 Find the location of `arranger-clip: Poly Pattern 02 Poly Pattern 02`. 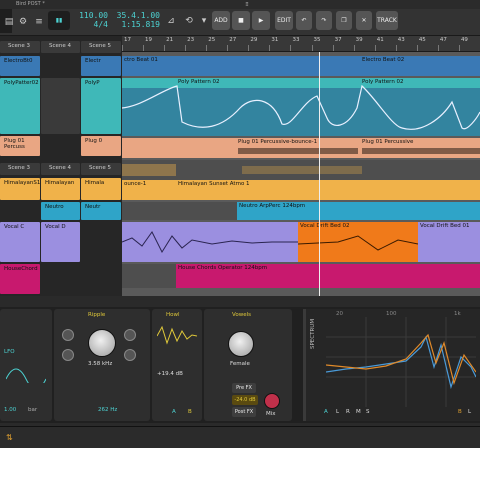

arranger-clip: Poly Pattern 02 Poly Pattern 02 is located at coordinates (301, 107).